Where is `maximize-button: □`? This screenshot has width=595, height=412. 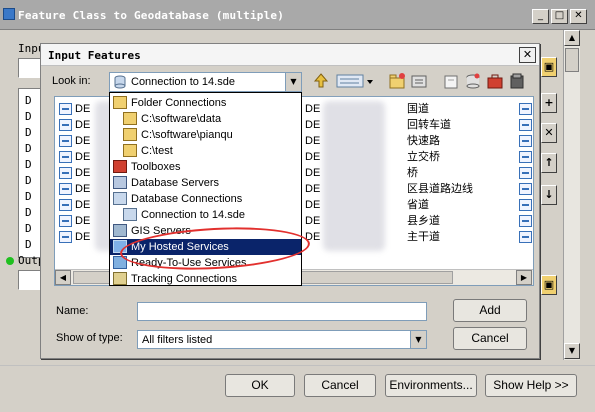
maximize-button: □ is located at coordinates (559, 16).